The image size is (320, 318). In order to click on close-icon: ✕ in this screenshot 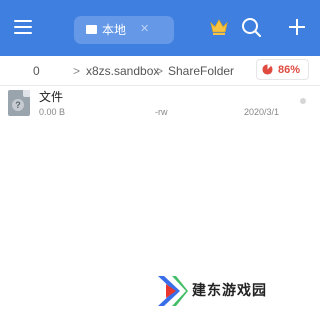, I will do `click(144, 29)`.